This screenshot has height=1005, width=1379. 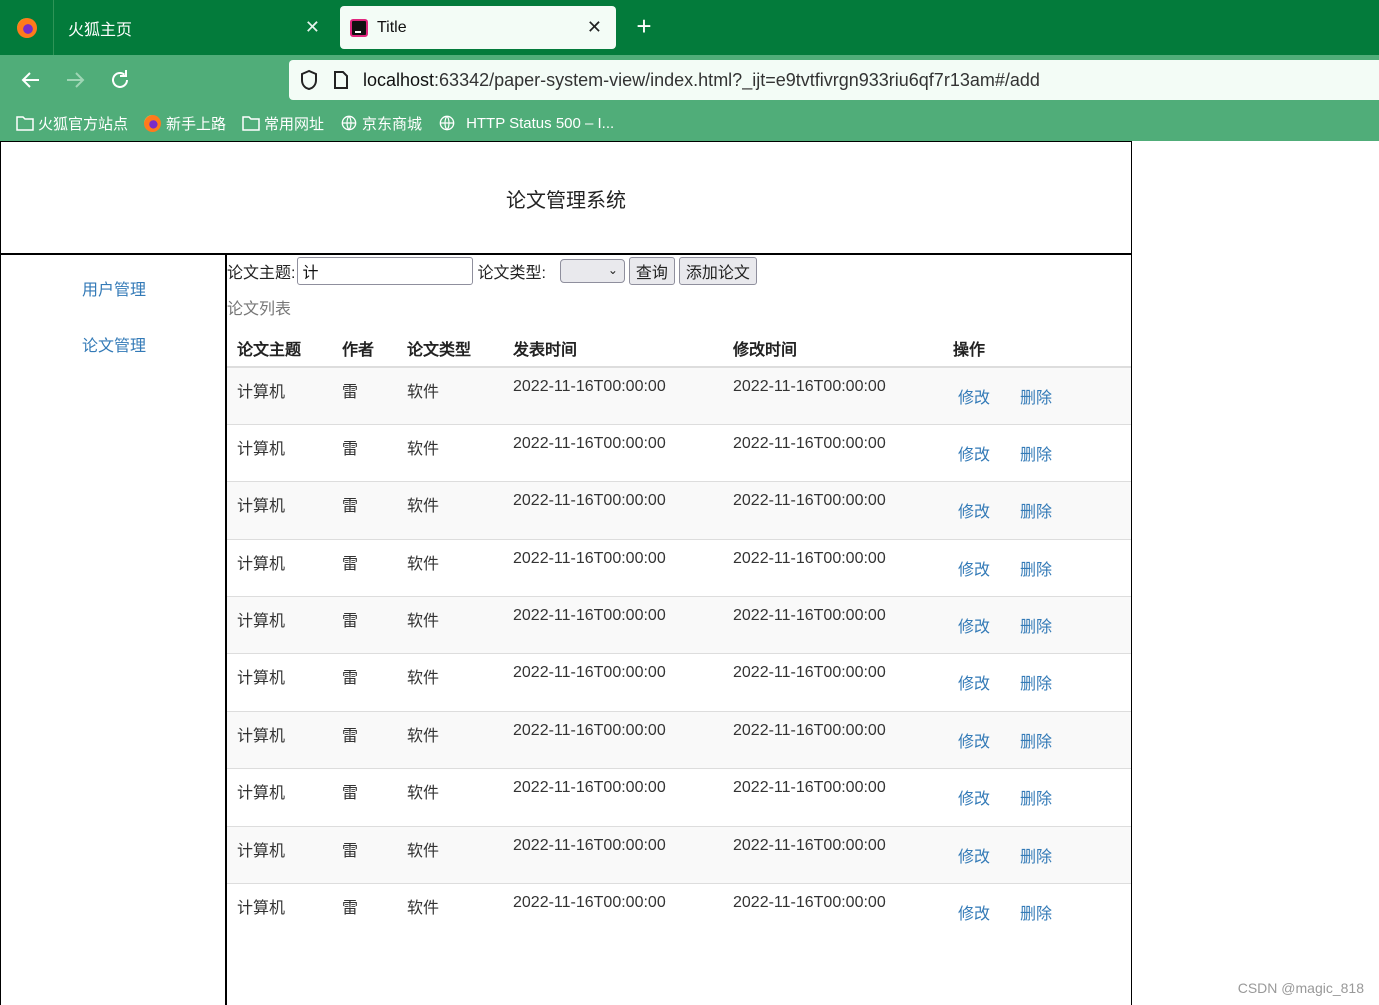 What do you see at coordinates (592, 271) in the screenshot?
I see `type-select: ⌄` at bounding box center [592, 271].